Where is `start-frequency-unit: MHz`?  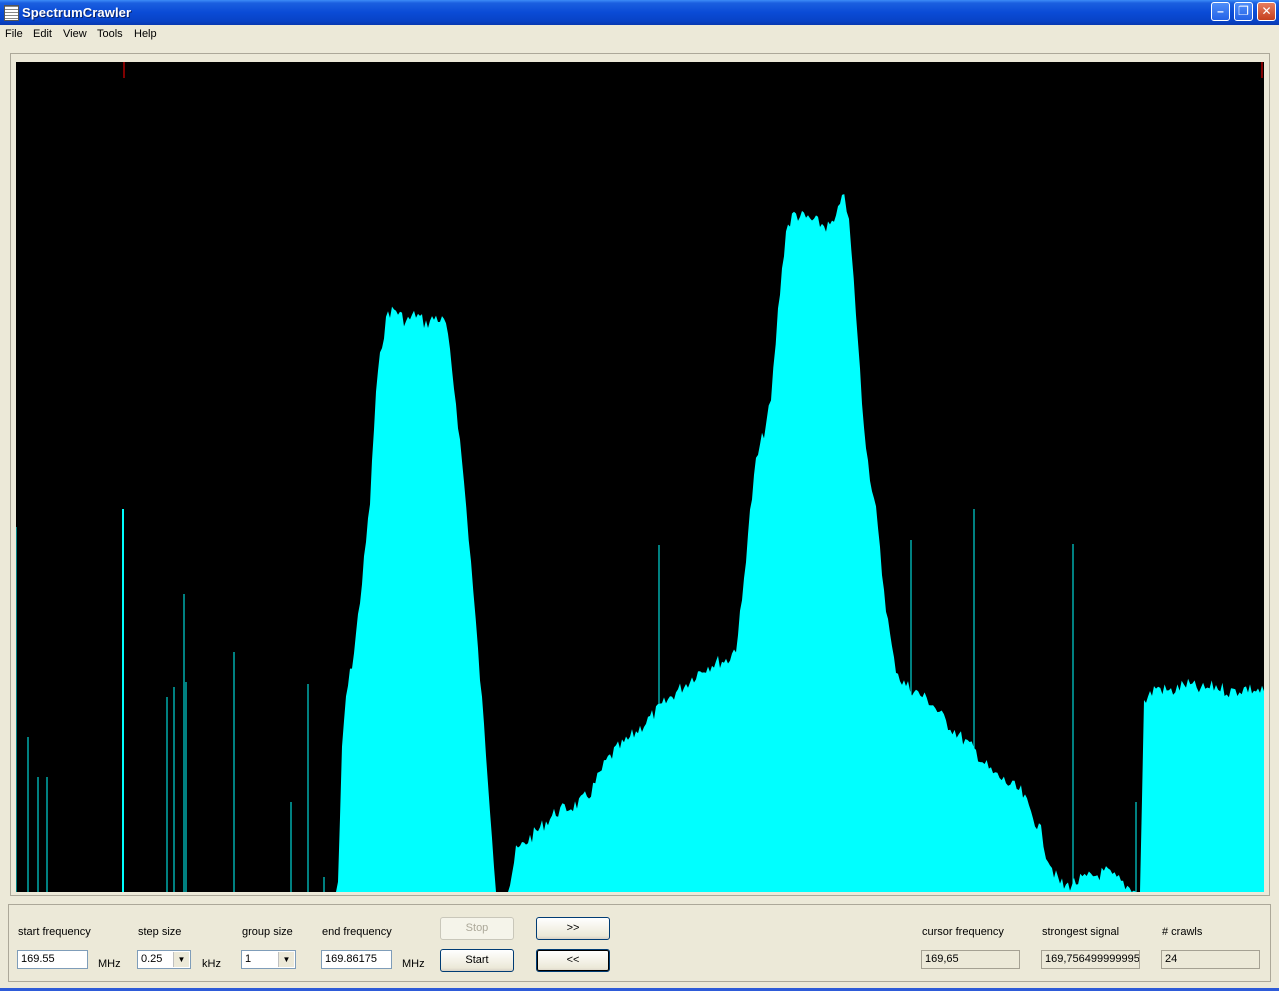
start-frequency-unit: MHz is located at coordinates (109, 964).